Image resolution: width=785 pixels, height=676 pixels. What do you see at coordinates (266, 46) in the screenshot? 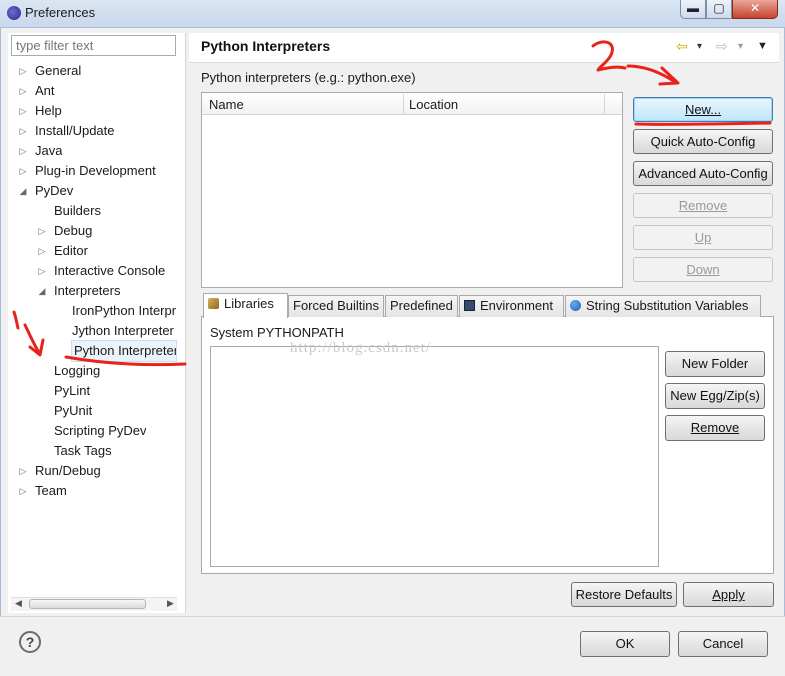
I see `page-title: Python Interpreters` at bounding box center [266, 46].